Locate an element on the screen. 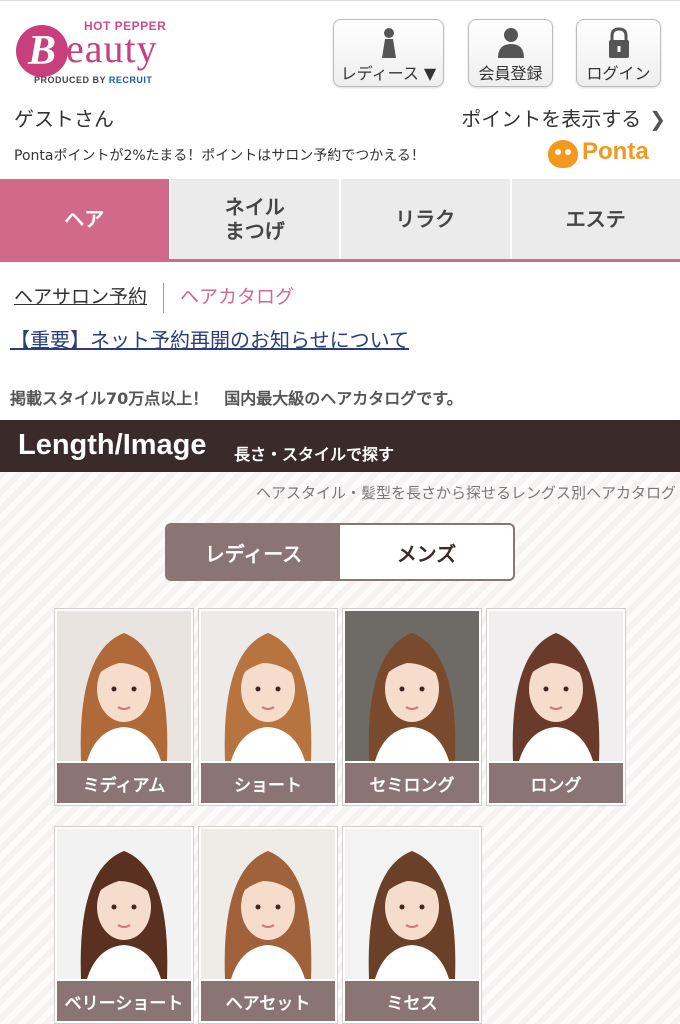  style-card-medium: ミディアム is located at coordinates (124, 707).